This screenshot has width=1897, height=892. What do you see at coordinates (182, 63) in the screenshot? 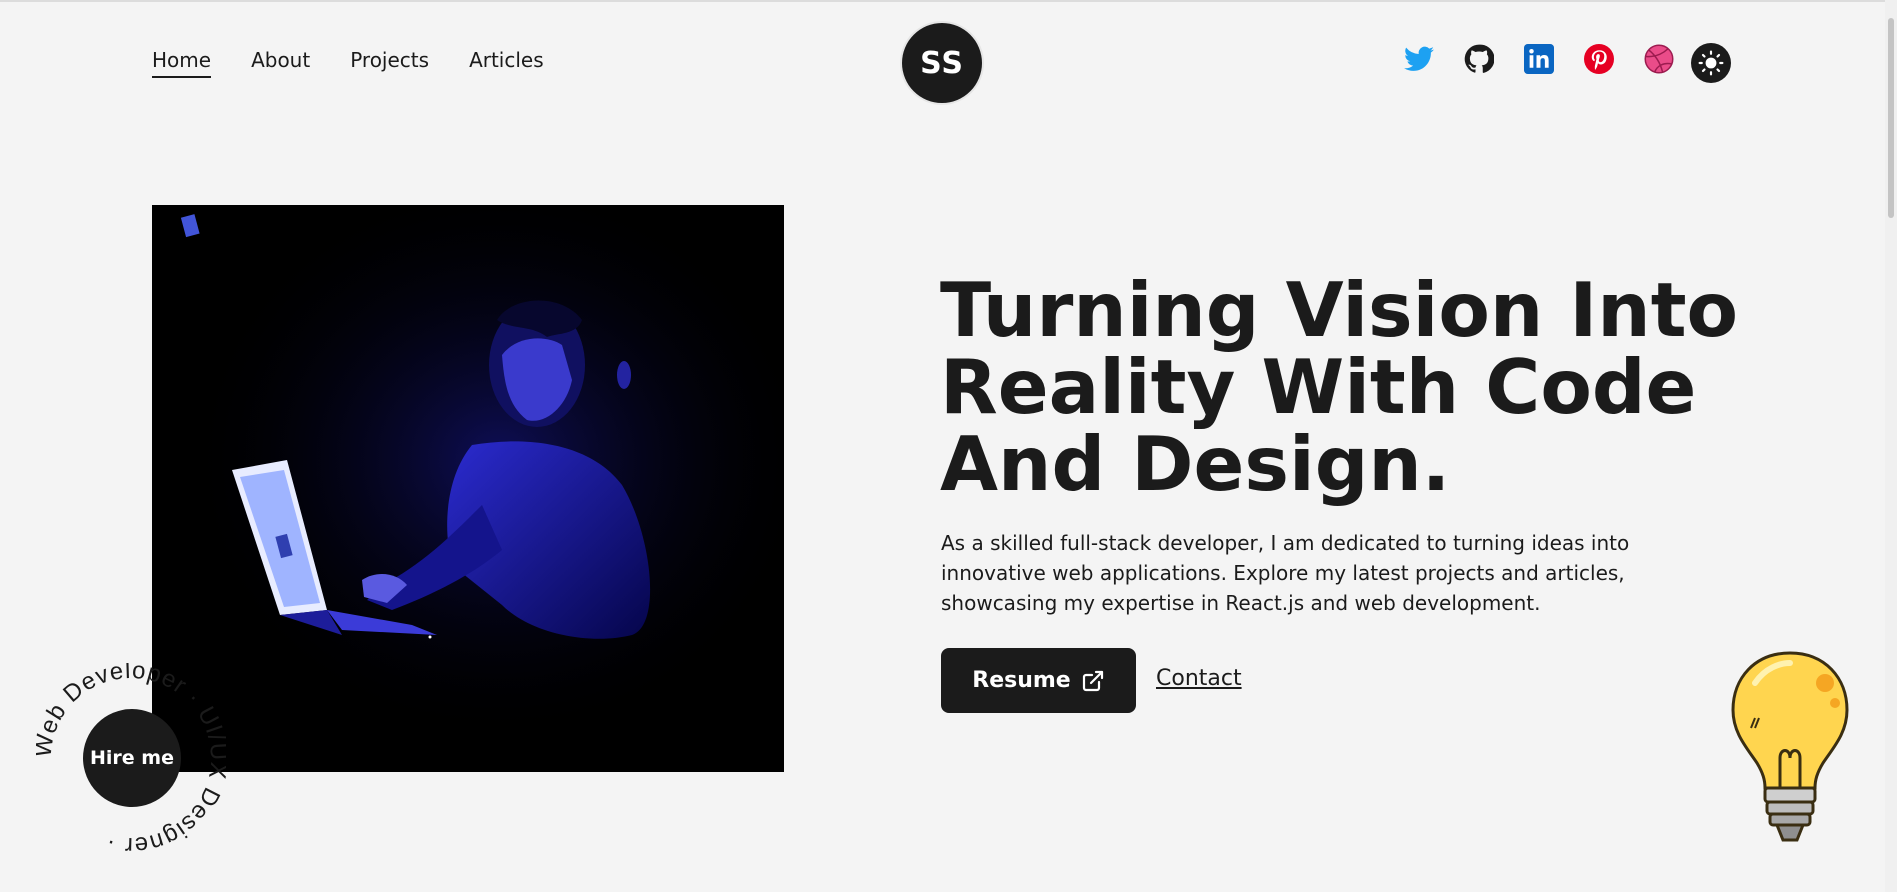
I see `nav-home: Home` at bounding box center [182, 63].